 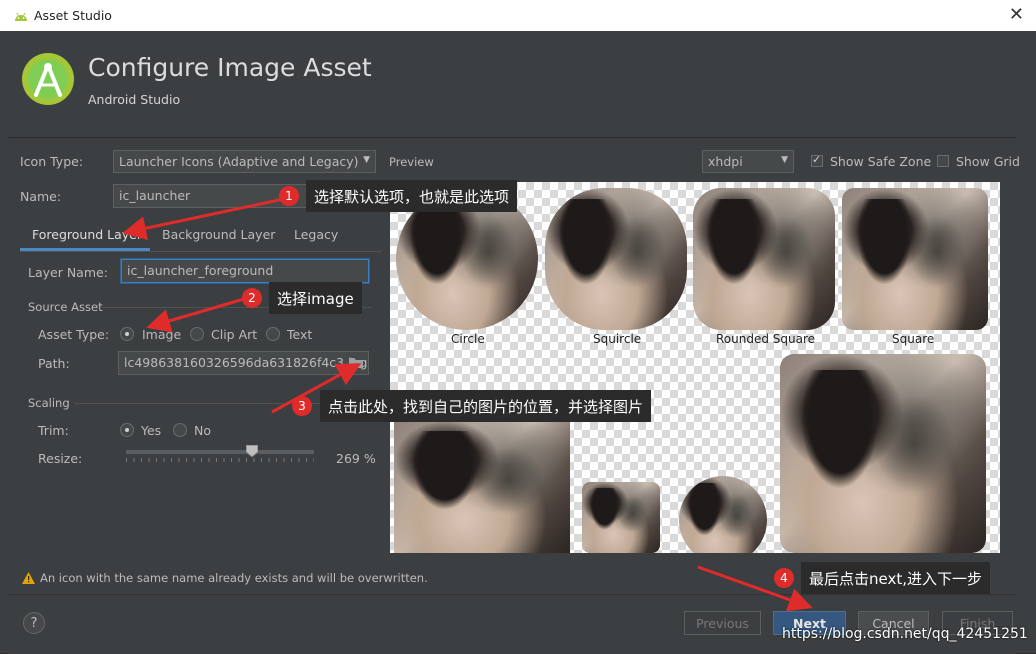 What do you see at coordinates (486, 406) in the screenshot?
I see `annotation-3-text: 点击此处，找到自己的图片的位置，并选择图片` at bounding box center [486, 406].